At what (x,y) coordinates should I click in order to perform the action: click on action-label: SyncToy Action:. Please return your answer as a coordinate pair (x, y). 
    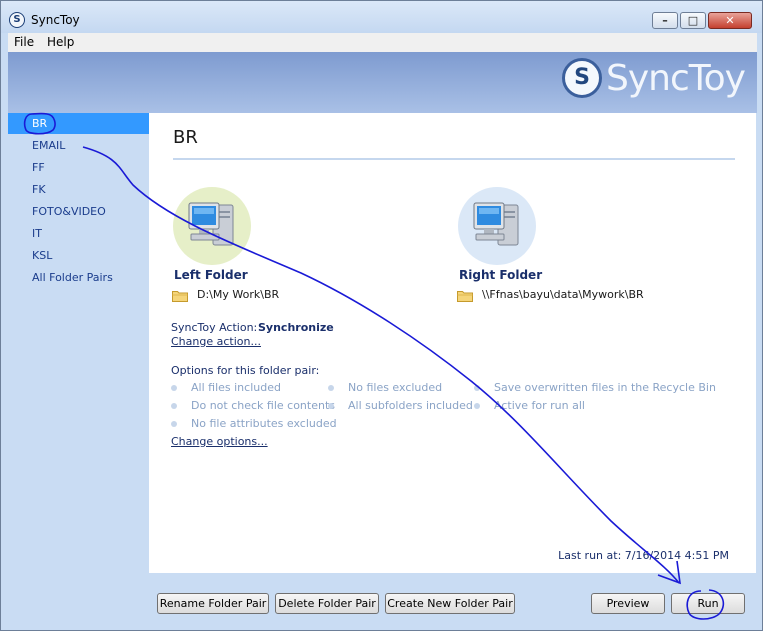
    Looking at the image, I should click on (214, 327).